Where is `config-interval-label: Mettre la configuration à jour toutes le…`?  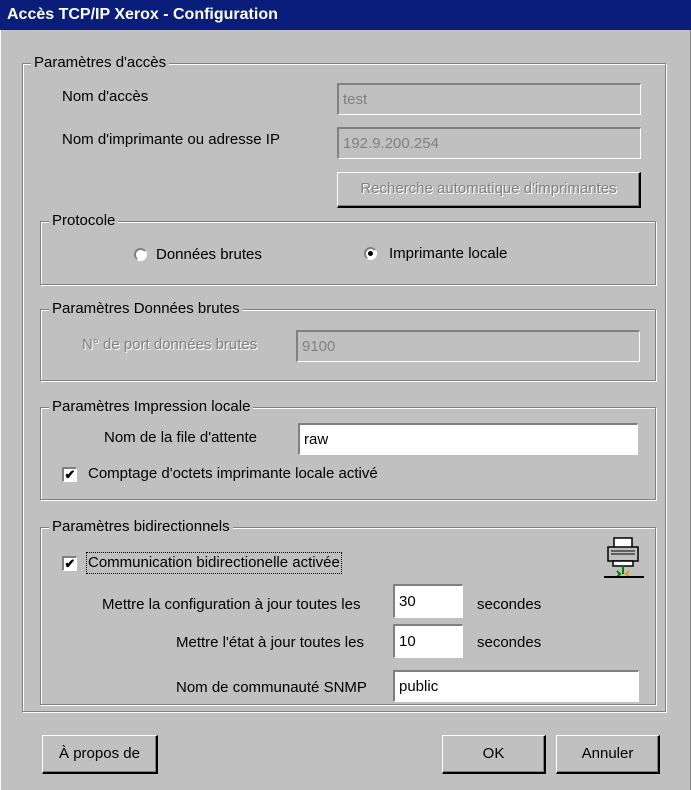
config-interval-label: Mettre la configuration à jour toutes le… is located at coordinates (231, 604).